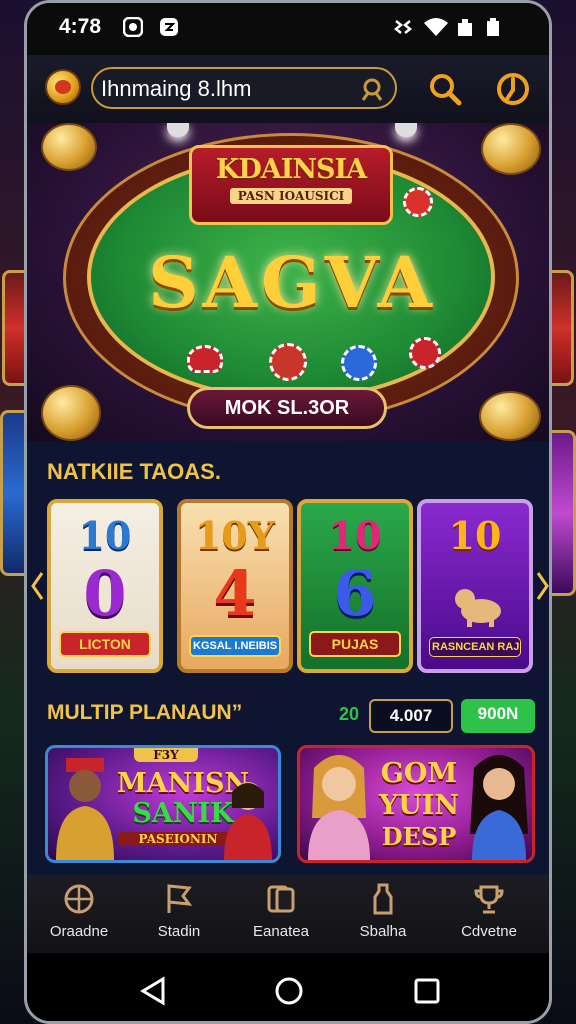 This screenshot has height=1024, width=576. Describe the element at coordinates (289, 991) in the screenshot. I see `home-icon` at that location.